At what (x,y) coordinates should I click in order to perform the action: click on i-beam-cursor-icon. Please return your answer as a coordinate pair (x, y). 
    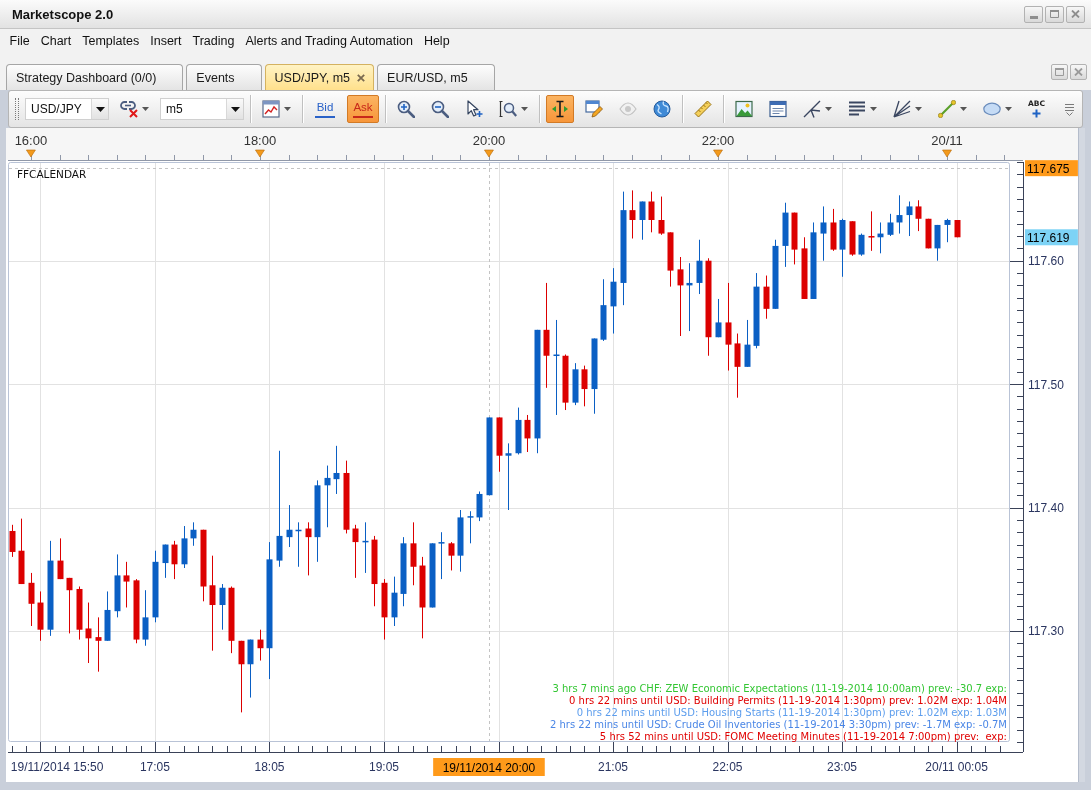
    Looking at the image, I should click on (560, 109).